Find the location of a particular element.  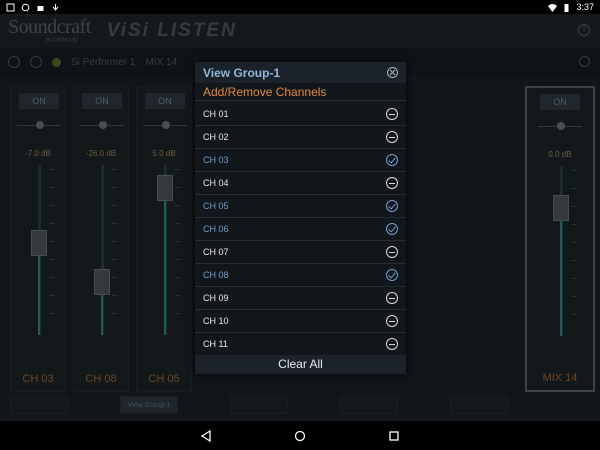

channel-name: CH 04 is located at coordinates (216, 183).